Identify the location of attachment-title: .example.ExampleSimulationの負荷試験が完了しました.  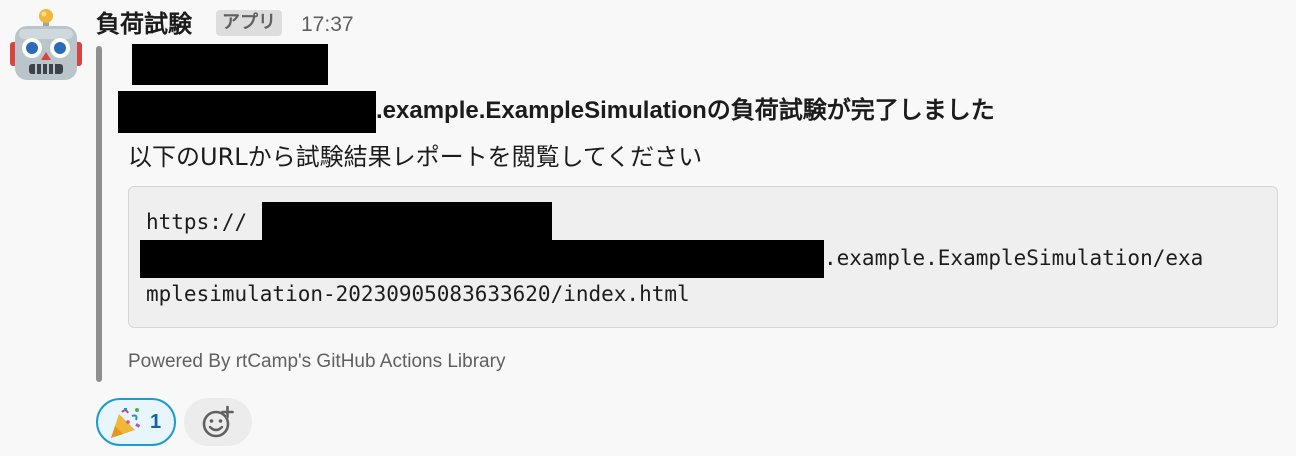
(685, 110).